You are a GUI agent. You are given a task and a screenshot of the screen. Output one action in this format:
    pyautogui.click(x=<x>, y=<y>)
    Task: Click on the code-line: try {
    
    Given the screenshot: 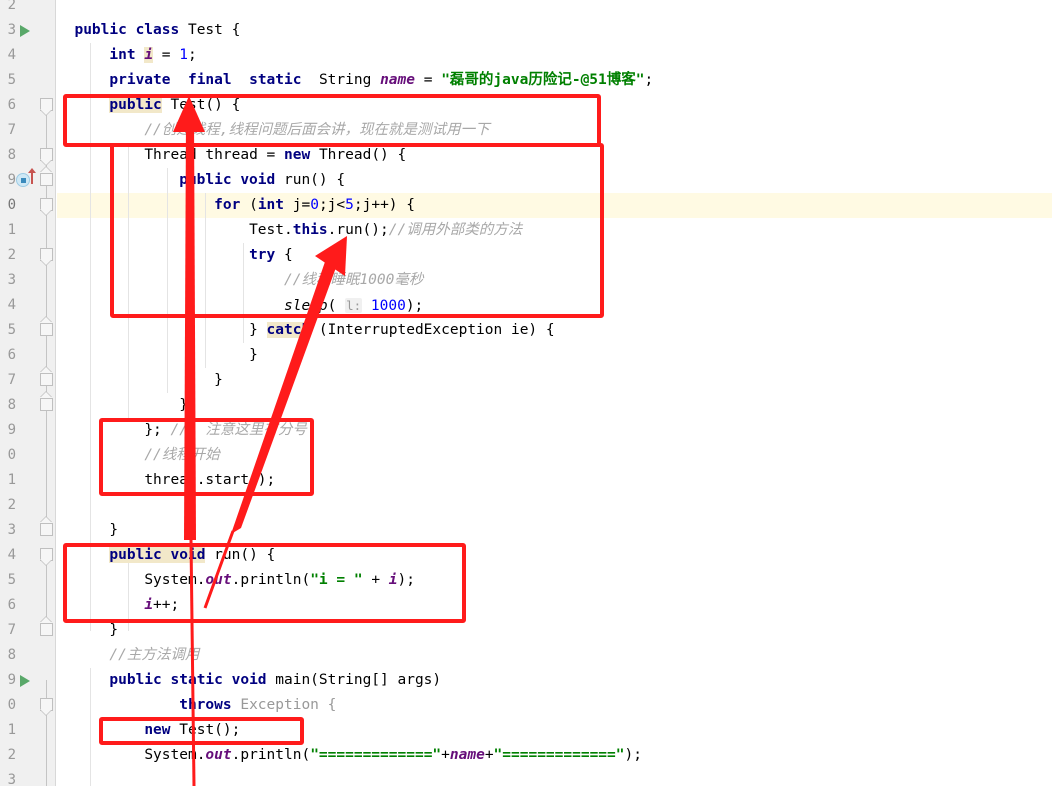 What is the action you would take?
    pyautogui.click(x=271, y=255)
    